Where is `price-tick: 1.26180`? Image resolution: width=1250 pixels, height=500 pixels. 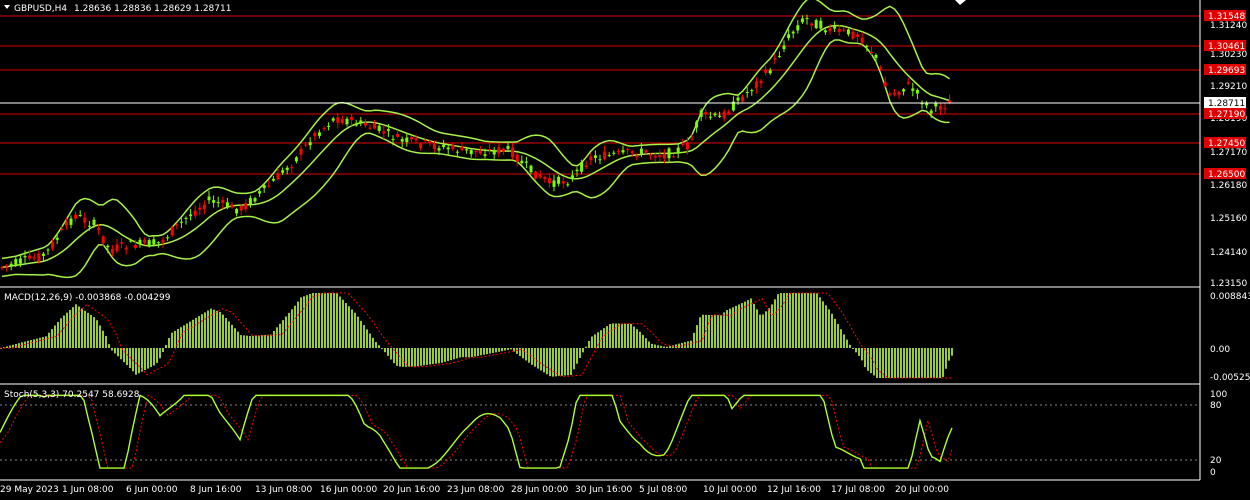 price-tick: 1.26180 is located at coordinates (1228, 186).